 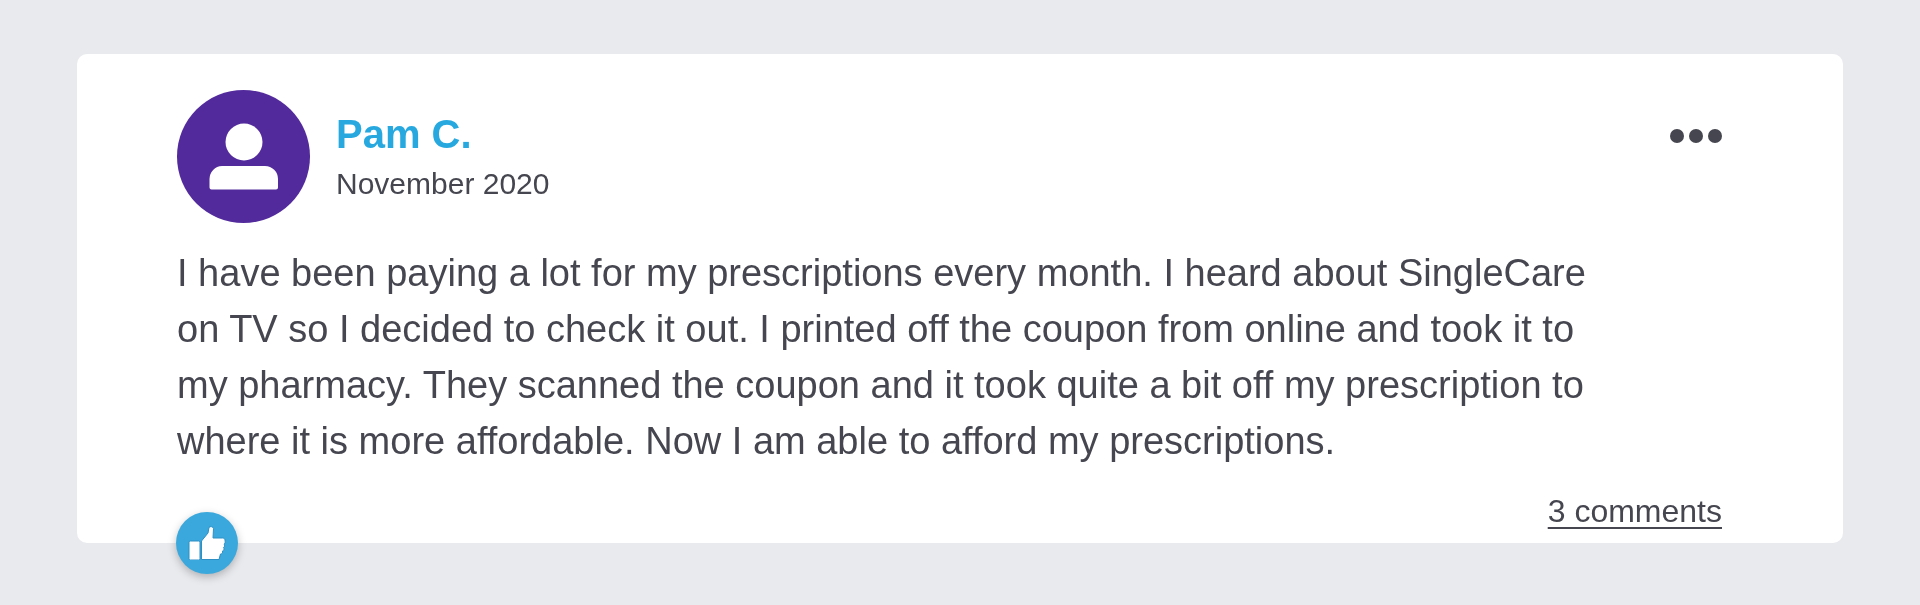 I want to click on thumbs-up-icon, so click(x=207, y=543).